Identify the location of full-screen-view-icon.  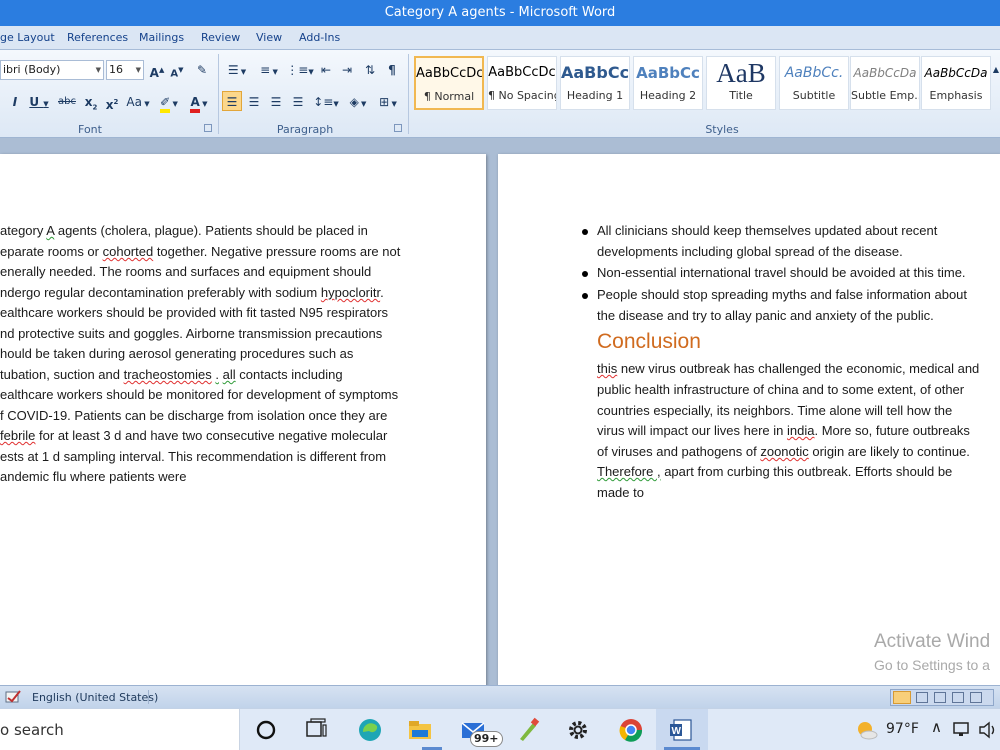
(922, 697).